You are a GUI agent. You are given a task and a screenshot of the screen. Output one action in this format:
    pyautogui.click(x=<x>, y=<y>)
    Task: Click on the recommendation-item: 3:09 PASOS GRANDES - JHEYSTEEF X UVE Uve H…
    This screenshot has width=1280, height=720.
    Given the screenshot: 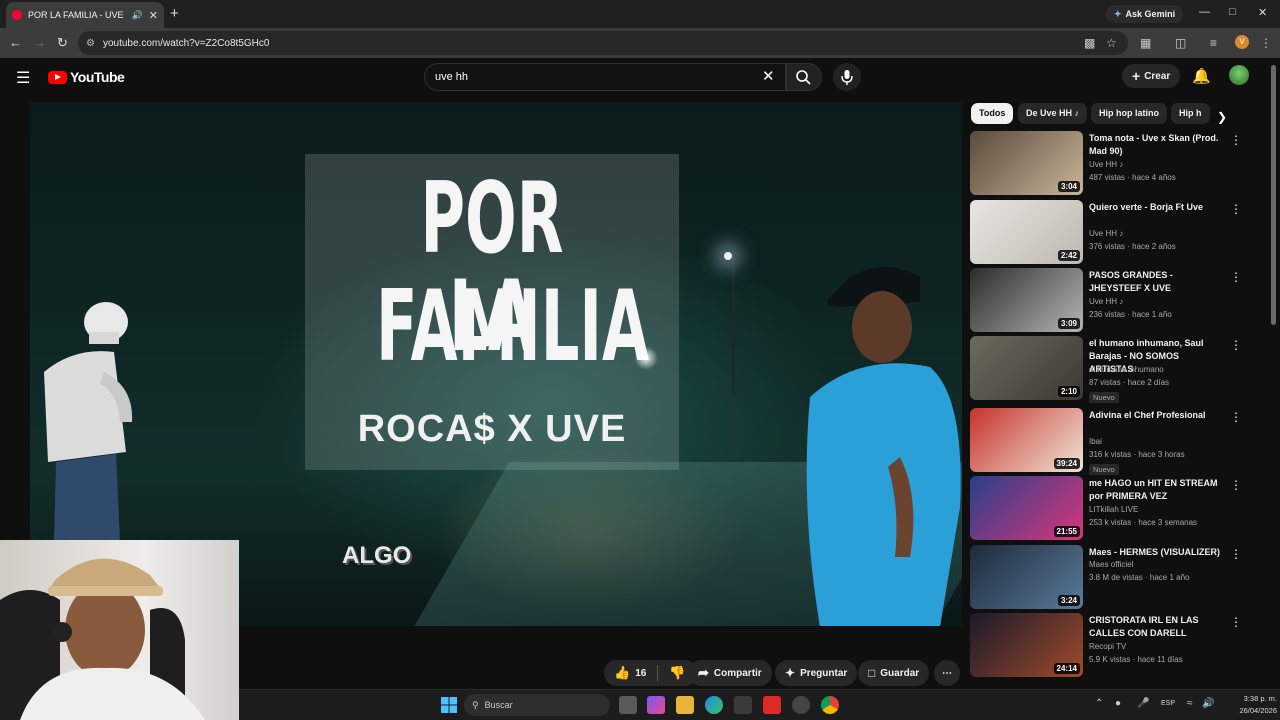 What is the action you would take?
    pyautogui.click(x=1106, y=300)
    